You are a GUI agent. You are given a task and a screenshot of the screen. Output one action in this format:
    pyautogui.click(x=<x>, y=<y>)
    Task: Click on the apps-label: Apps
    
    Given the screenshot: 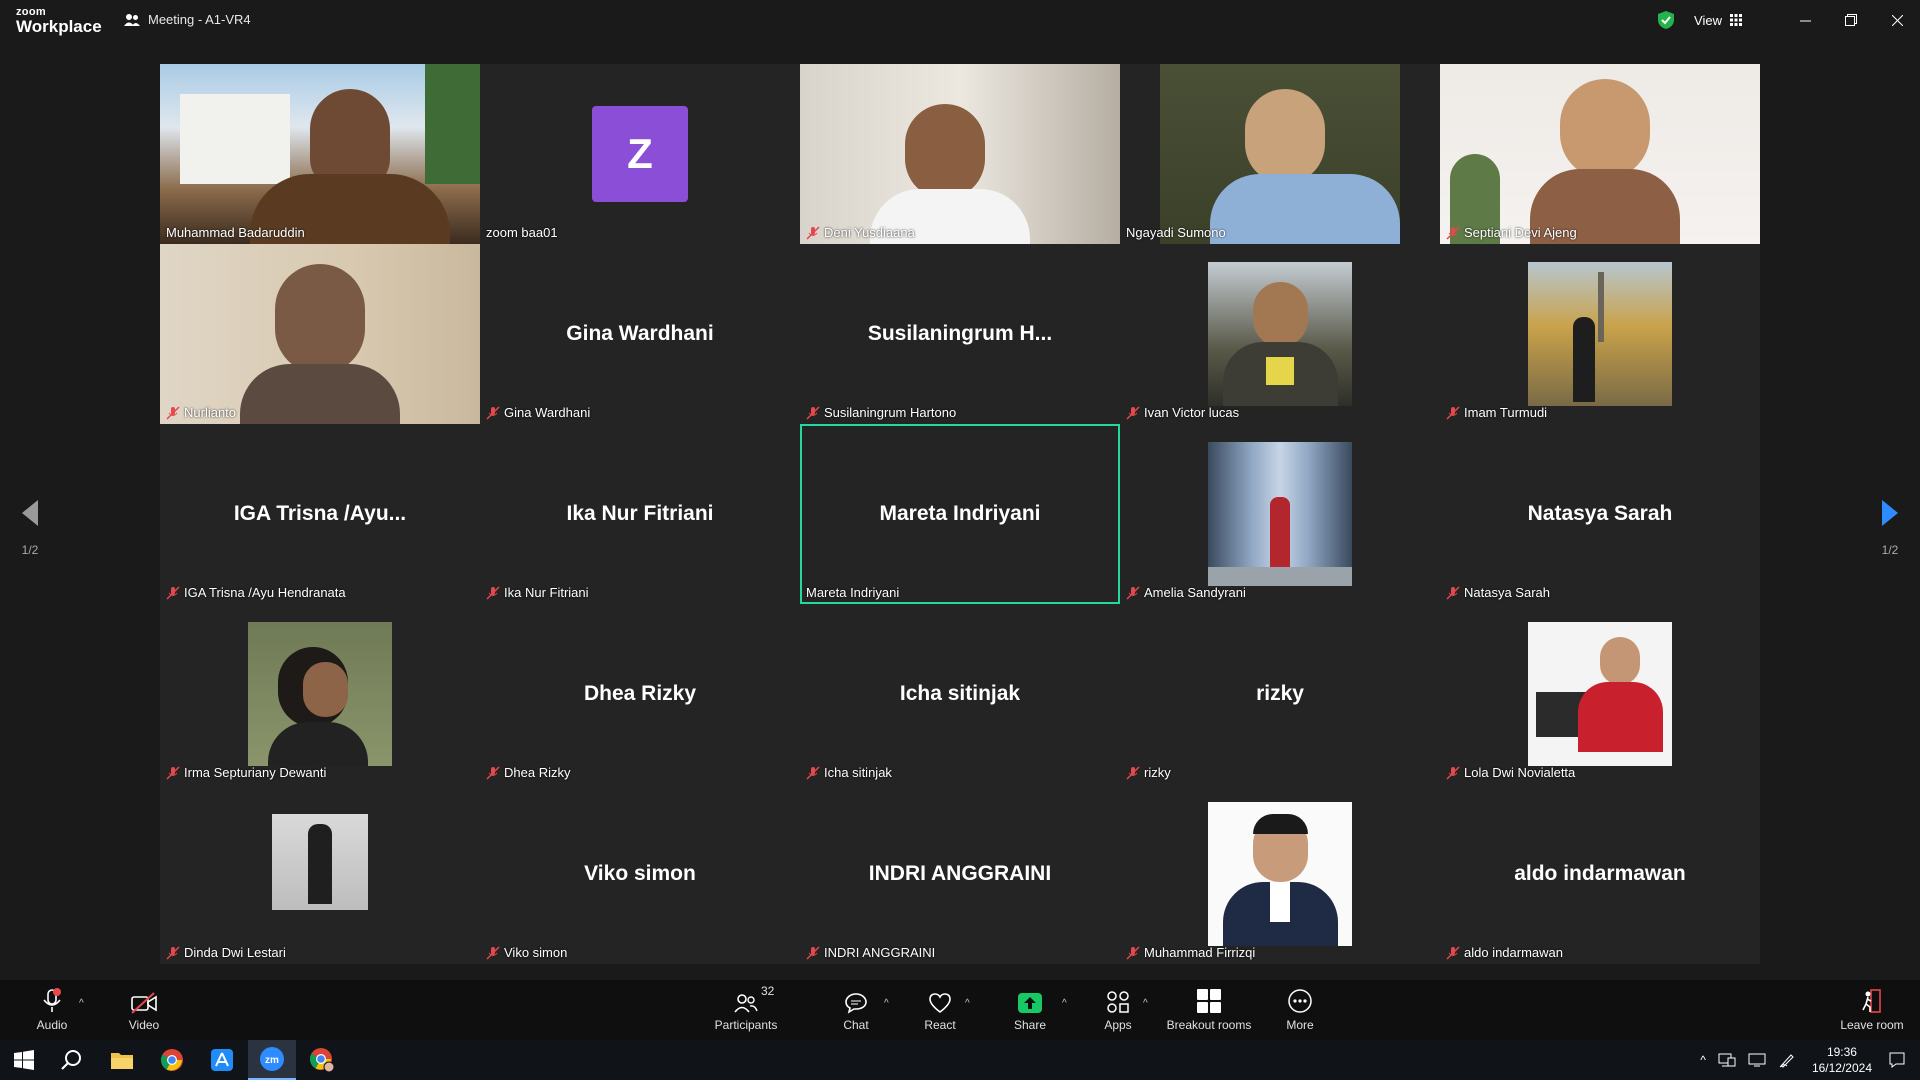 What is the action you would take?
    pyautogui.click(x=1118, y=1025)
    